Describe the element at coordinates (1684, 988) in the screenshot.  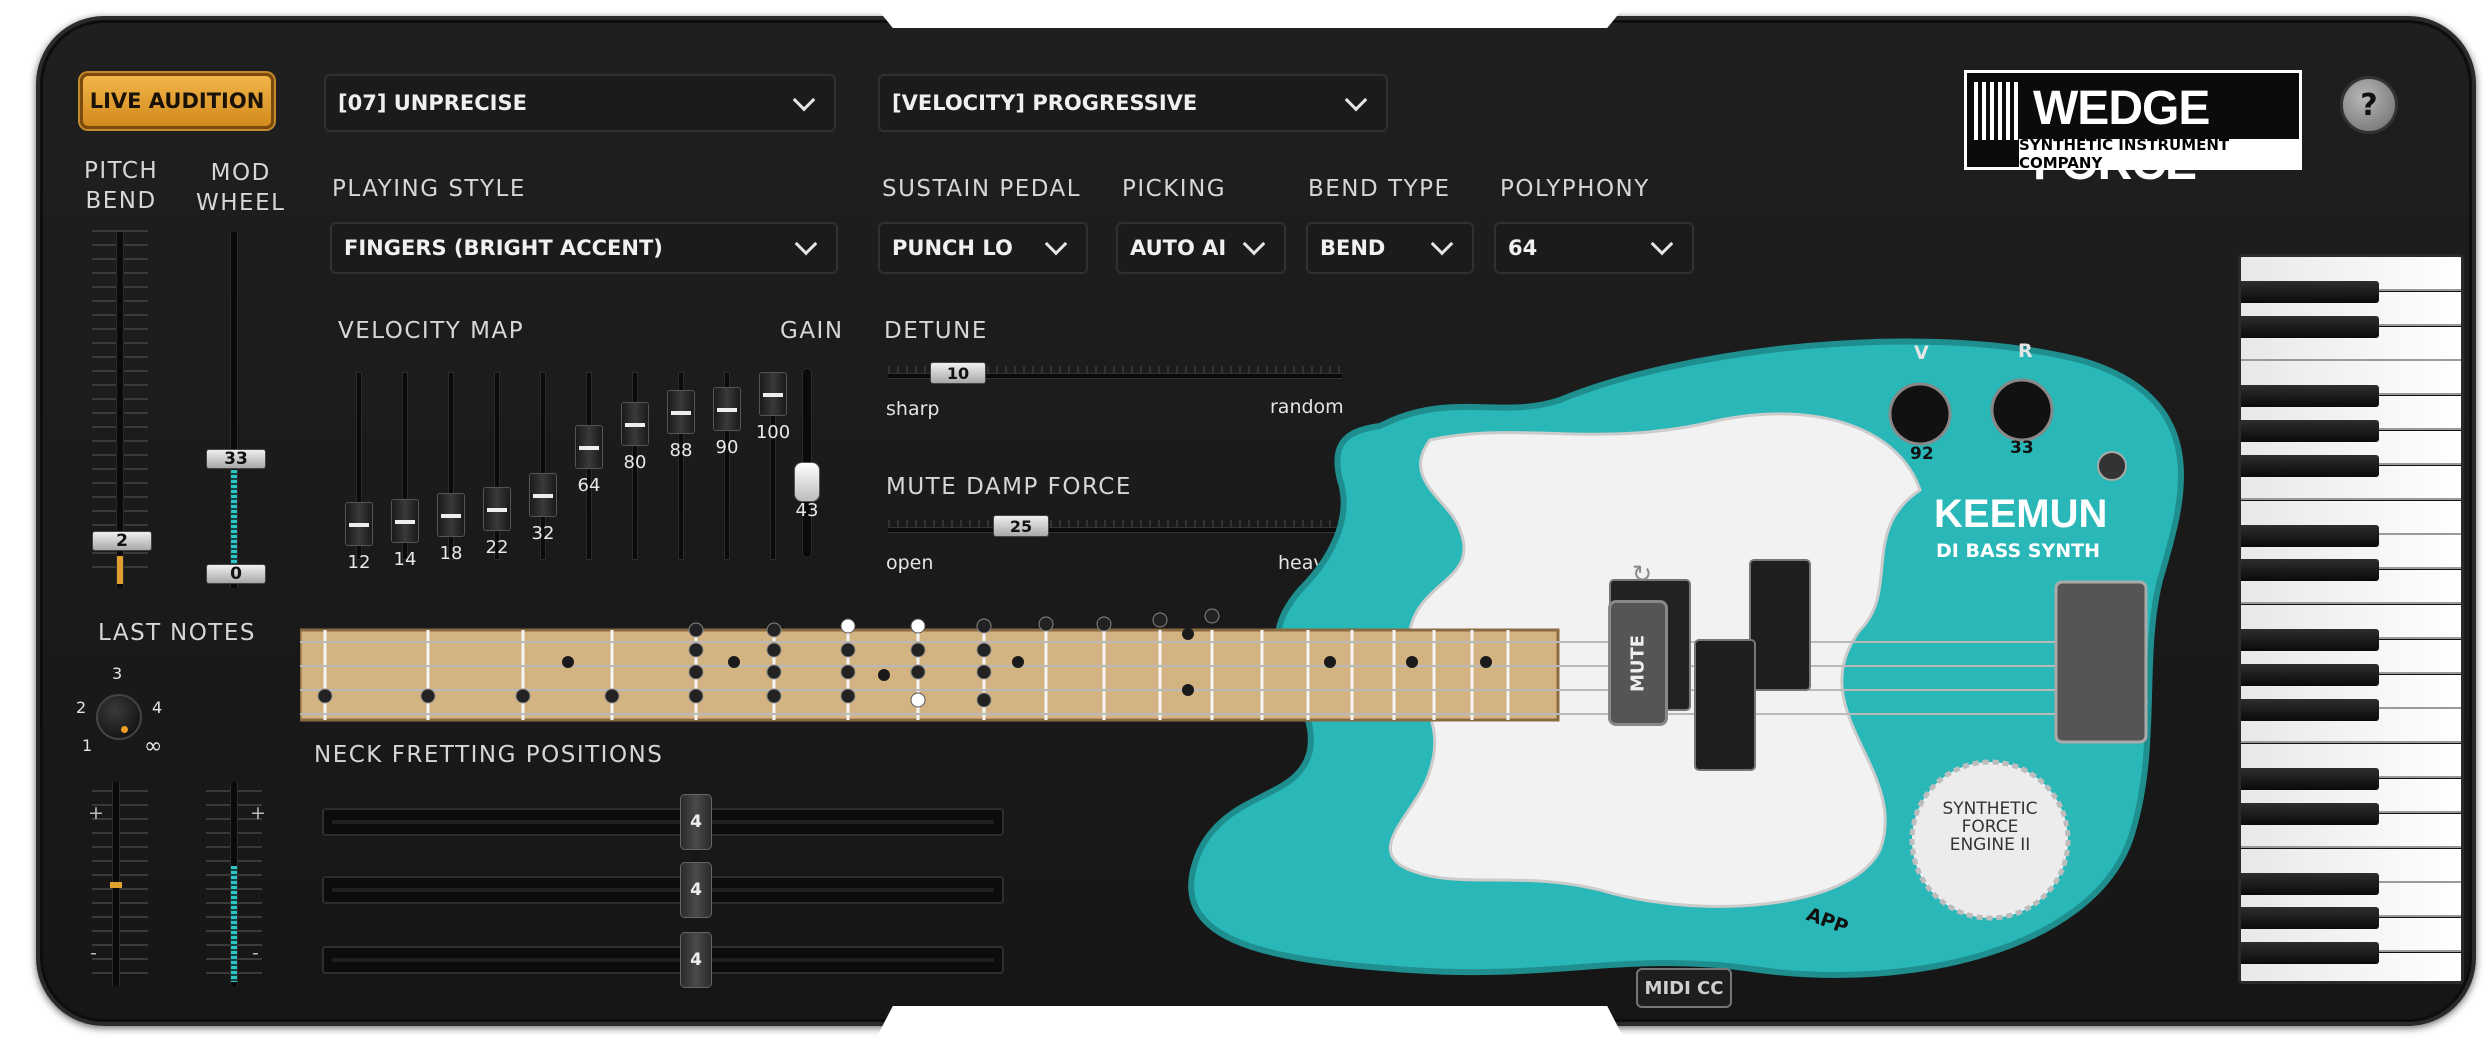
I see `midi-cc-button: MIDI CC` at that location.